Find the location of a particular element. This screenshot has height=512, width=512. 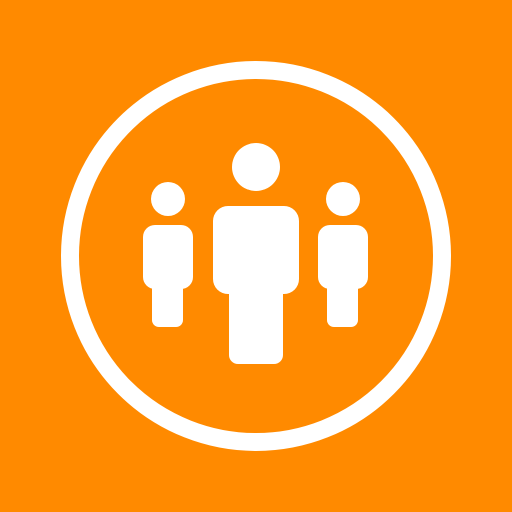

person-left-head is located at coordinates (168, 199).